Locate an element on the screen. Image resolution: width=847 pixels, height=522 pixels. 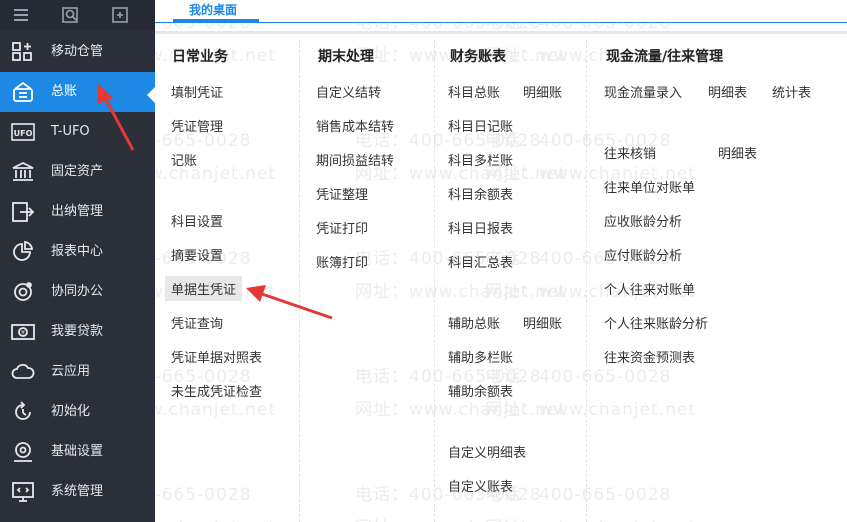
menu-item: 期间损益结转 is located at coordinates (355, 159).